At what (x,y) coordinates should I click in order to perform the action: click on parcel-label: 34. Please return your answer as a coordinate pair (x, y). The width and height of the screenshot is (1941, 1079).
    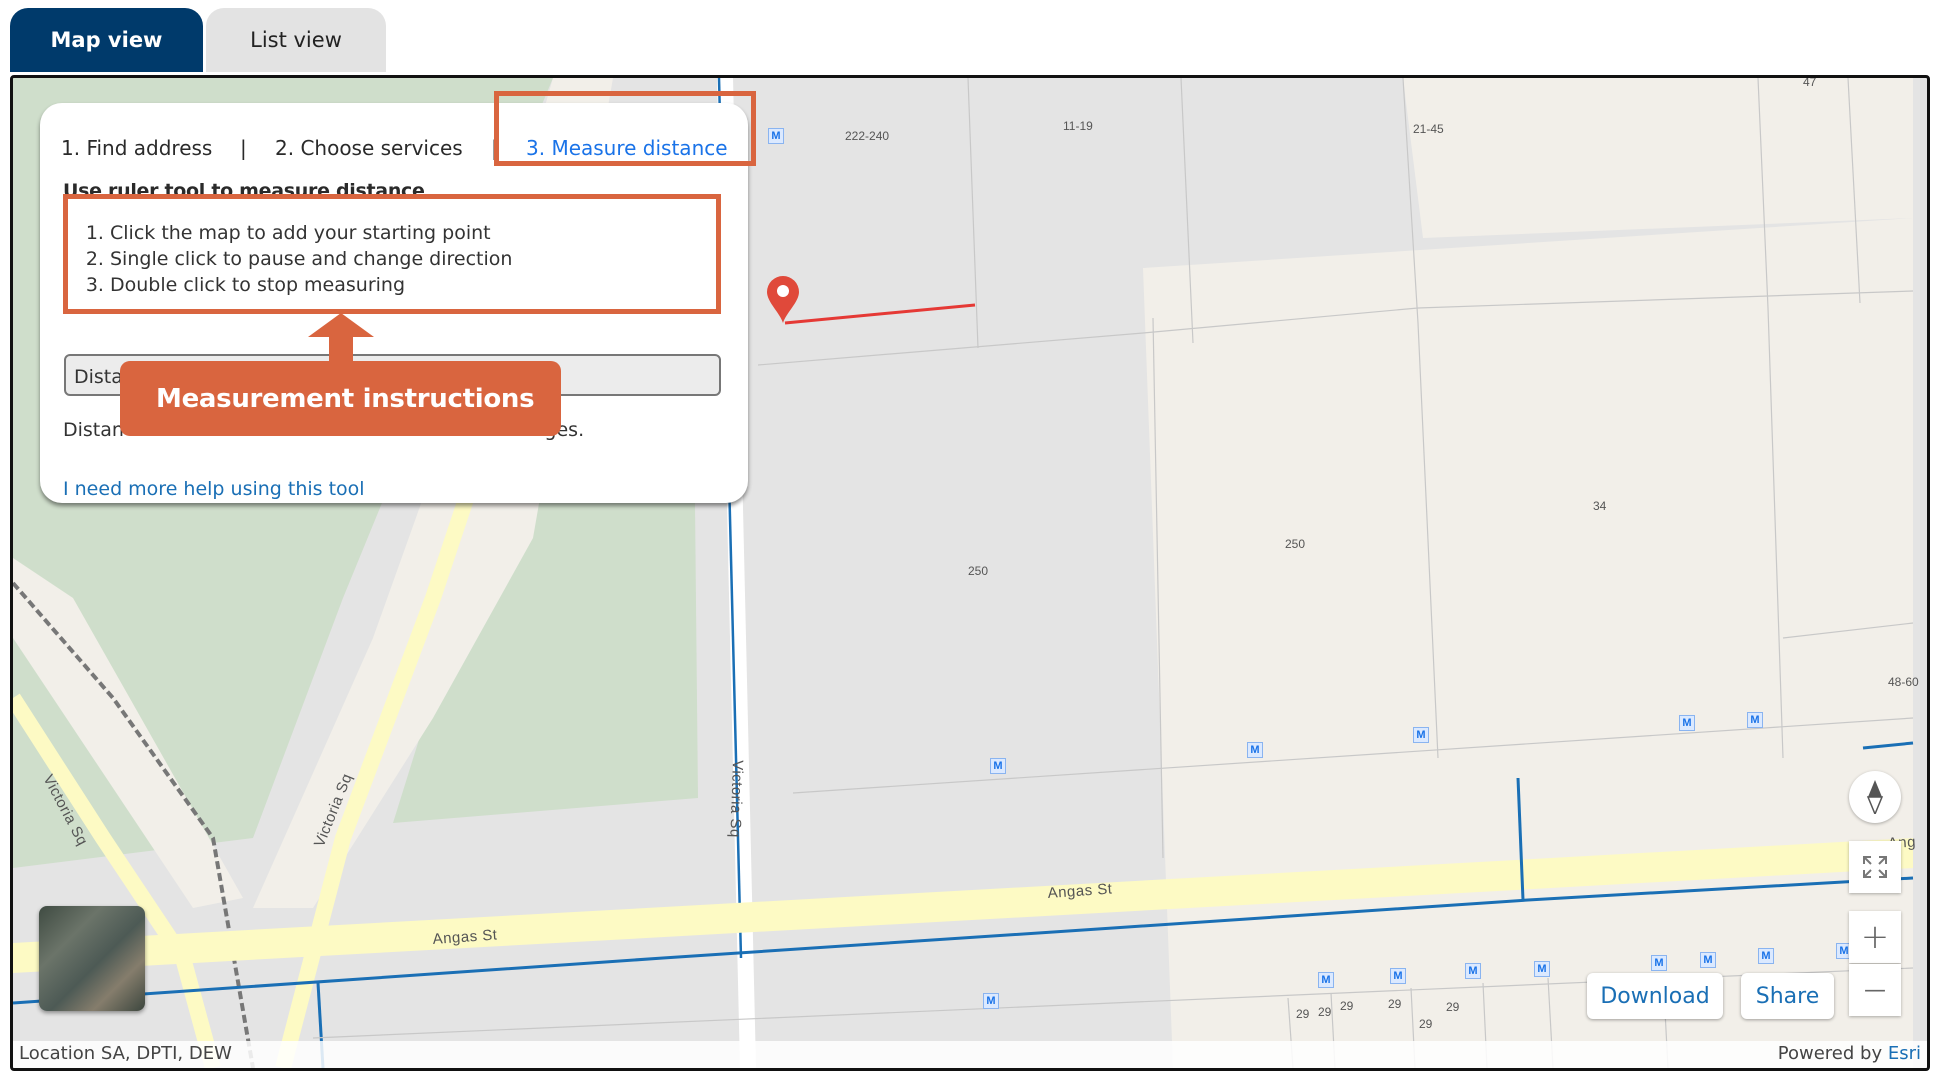
    Looking at the image, I should click on (1600, 506).